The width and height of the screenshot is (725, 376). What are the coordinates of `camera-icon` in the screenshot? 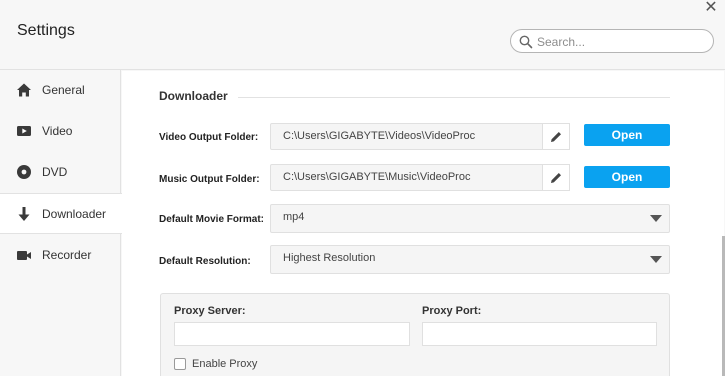 It's located at (24, 255).